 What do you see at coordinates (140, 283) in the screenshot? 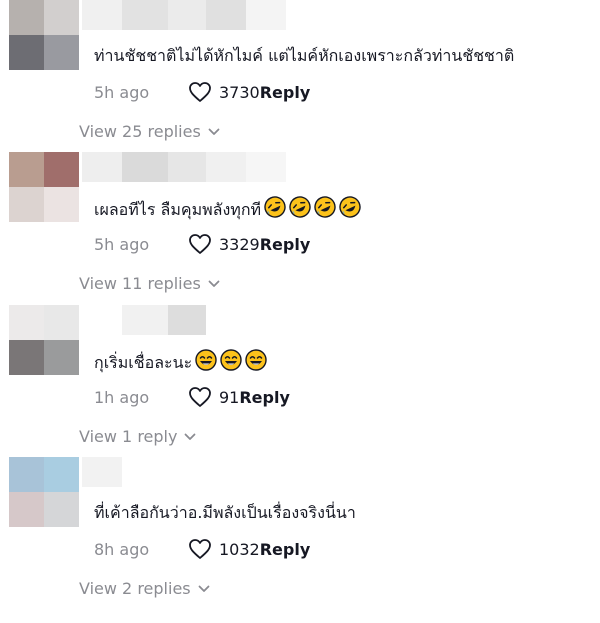
I see `view-replies-label: View 11 replies` at bounding box center [140, 283].